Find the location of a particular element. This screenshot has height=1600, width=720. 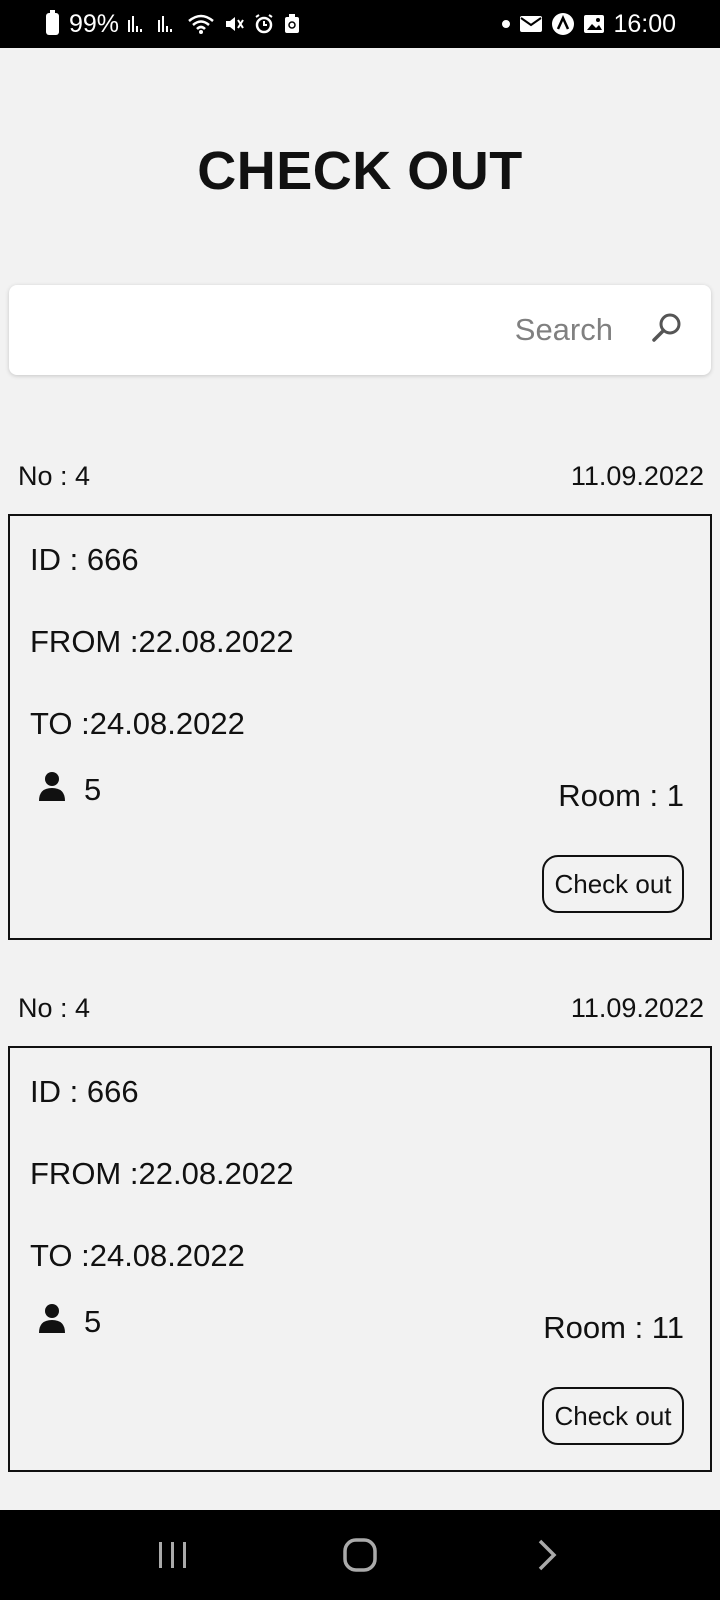

dot-icon is located at coordinates (506, 24).